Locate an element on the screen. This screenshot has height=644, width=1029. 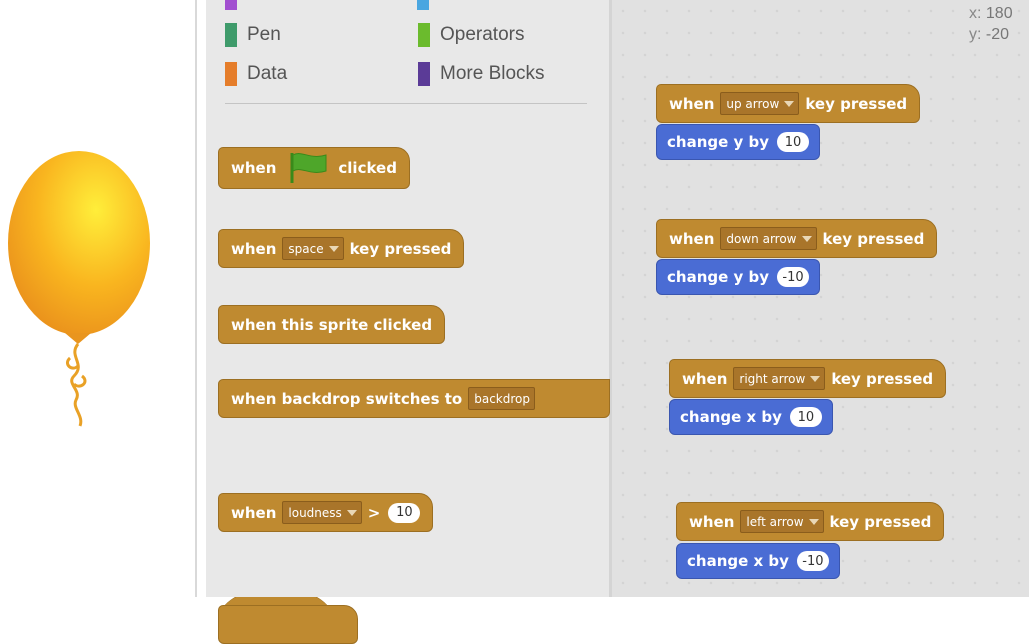
when-loudness-block: when loudness > 10 is located at coordinates (326, 503).